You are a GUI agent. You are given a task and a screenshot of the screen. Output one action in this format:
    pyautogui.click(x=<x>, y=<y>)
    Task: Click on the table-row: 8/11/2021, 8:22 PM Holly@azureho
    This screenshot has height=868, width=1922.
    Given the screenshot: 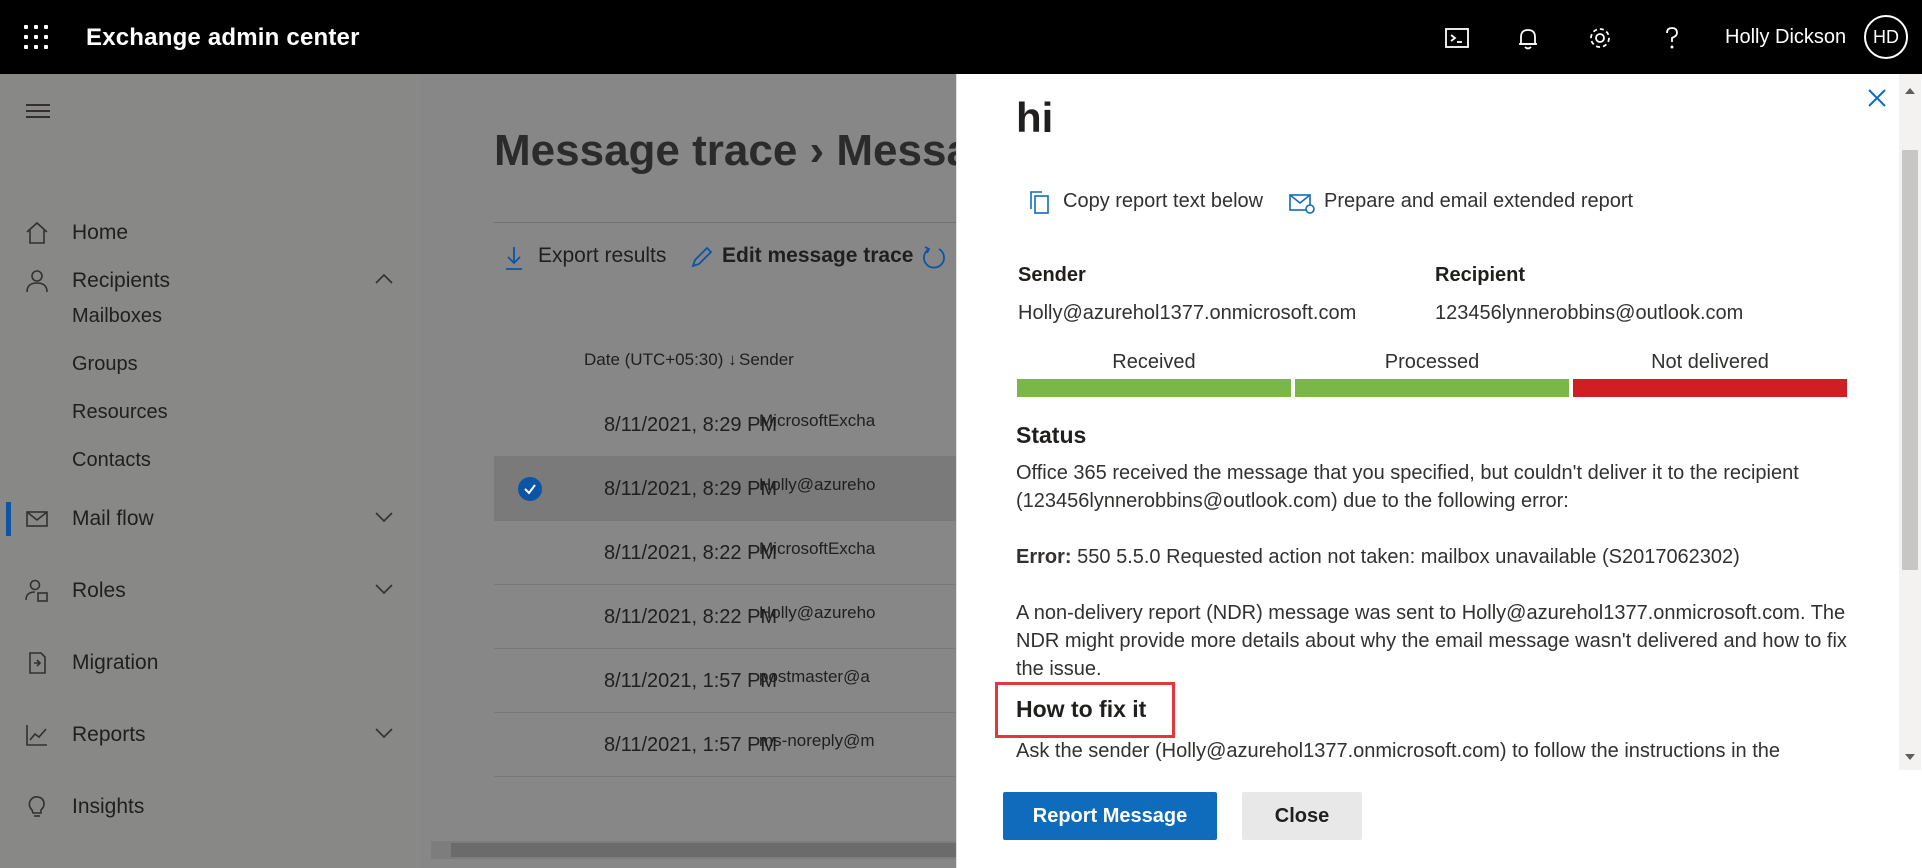 What is the action you would take?
    pyautogui.click(x=734, y=617)
    